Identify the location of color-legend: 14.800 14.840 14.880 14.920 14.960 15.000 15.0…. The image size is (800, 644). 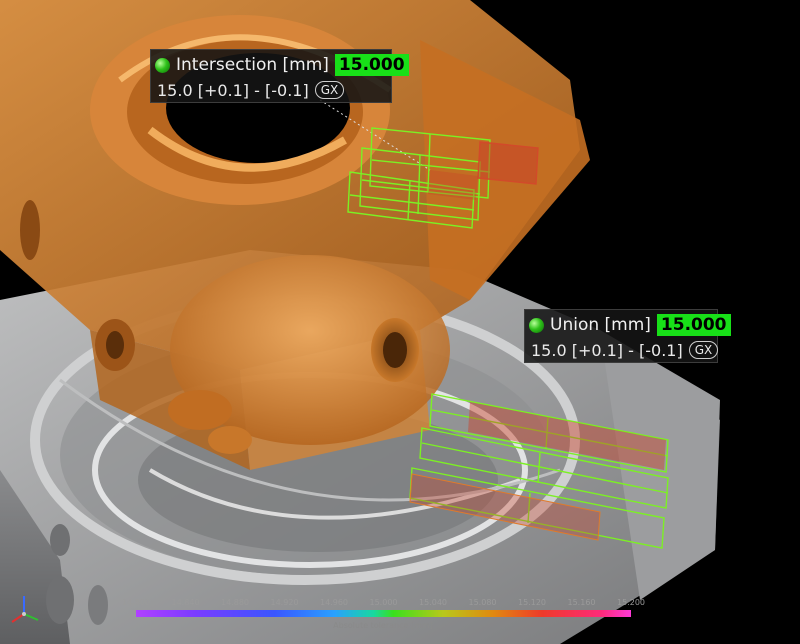
(383, 617).